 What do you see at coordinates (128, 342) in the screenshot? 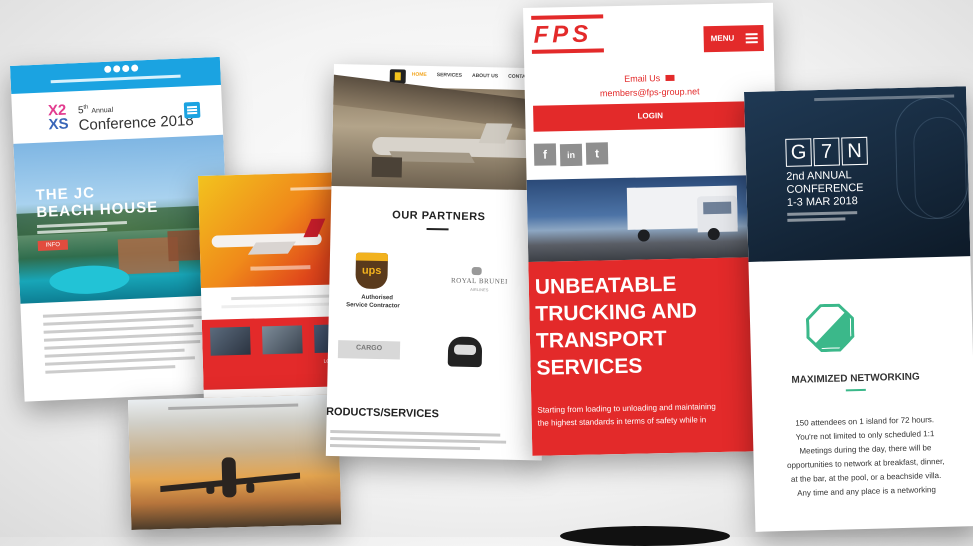
I see `x2xs-body-text` at bounding box center [128, 342].